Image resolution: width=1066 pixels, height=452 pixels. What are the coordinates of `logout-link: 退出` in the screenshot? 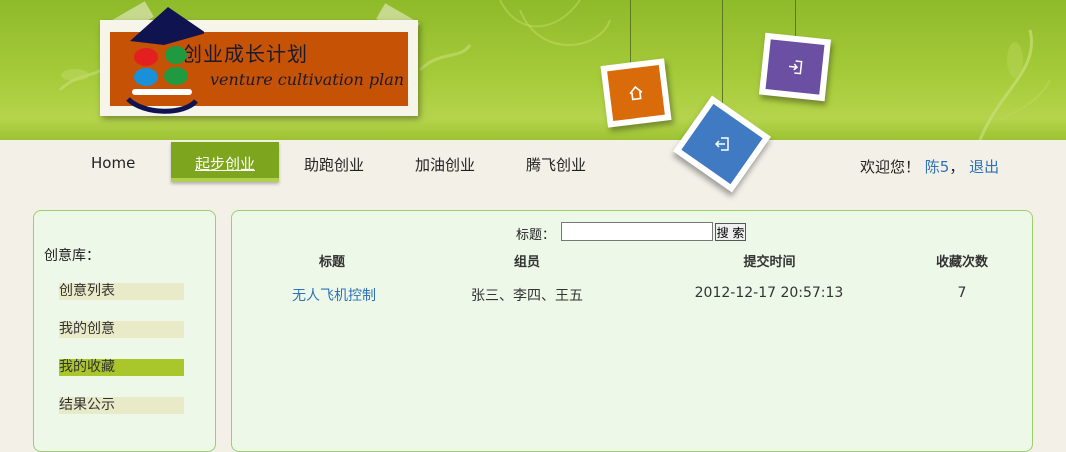 It's located at (984, 167).